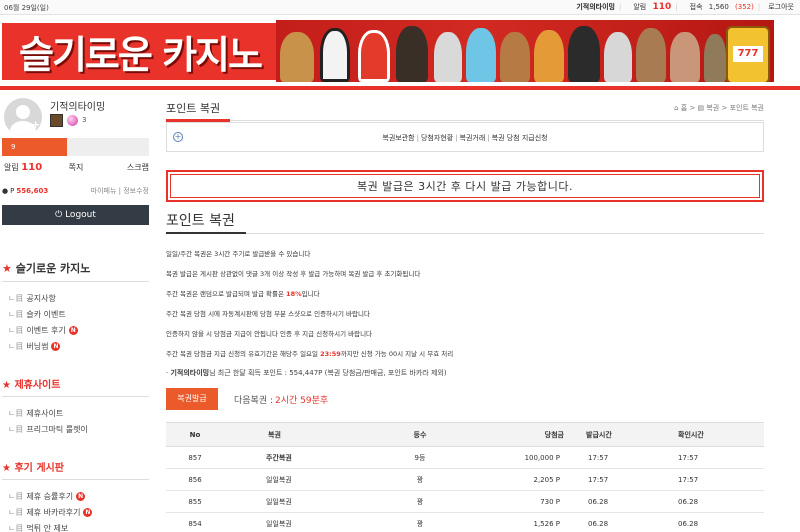  What do you see at coordinates (124, 170) in the screenshot?
I see `scrap-link: 스크랩` at bounding box center [124, 170].